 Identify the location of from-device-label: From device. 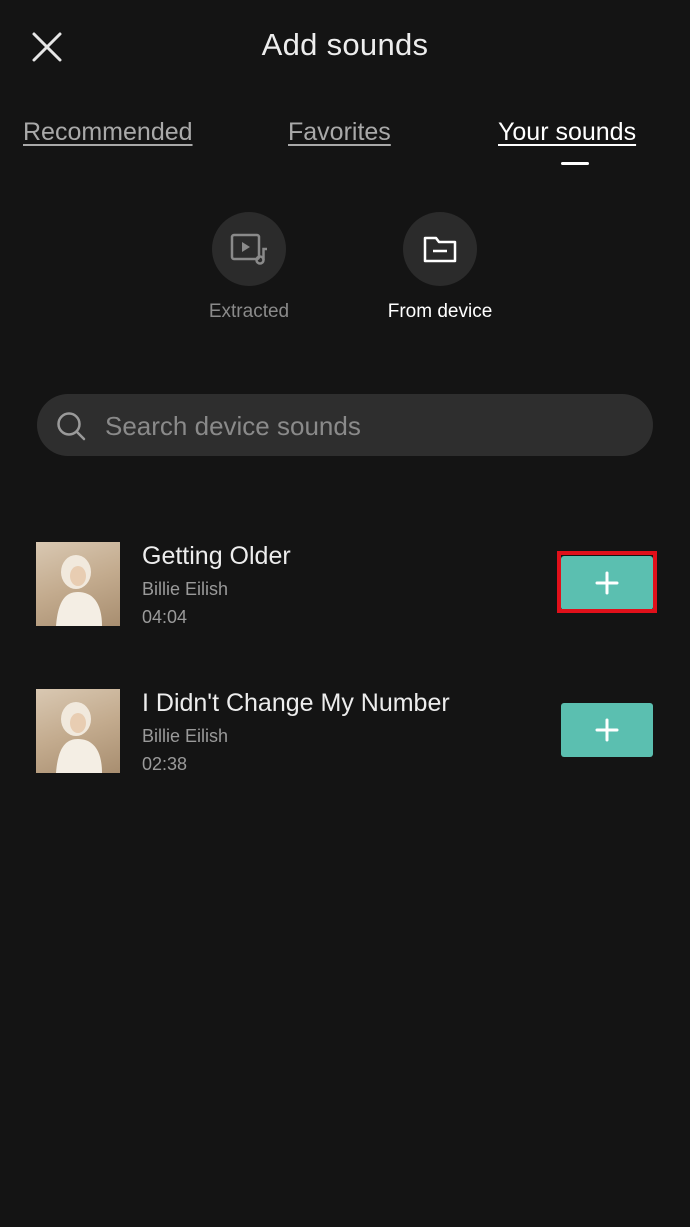
(440, 311).